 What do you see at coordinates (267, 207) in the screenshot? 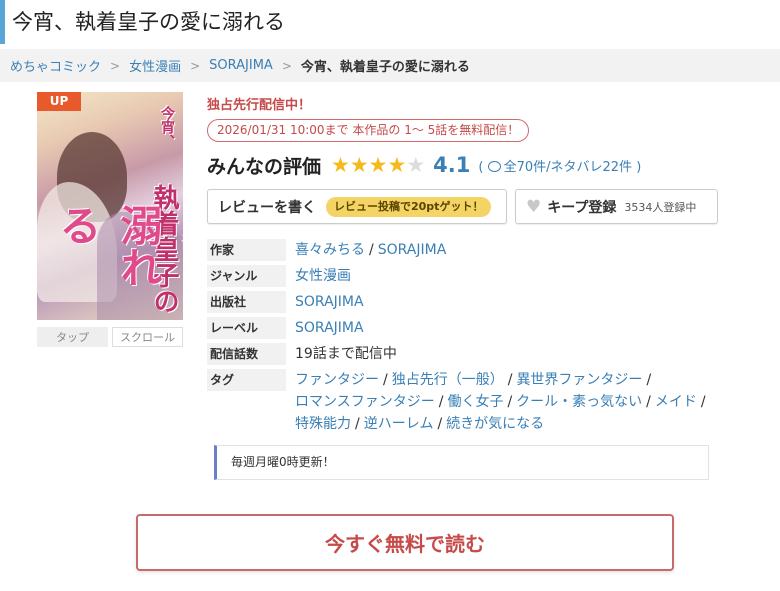
I see `write-review-label: レビューを書く` at bounding box center [267, 207].